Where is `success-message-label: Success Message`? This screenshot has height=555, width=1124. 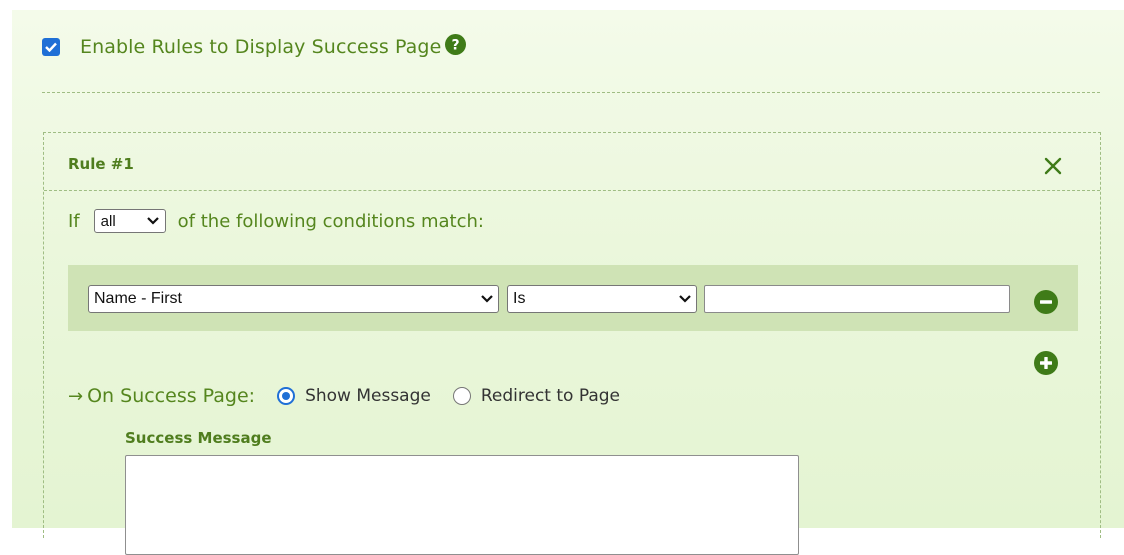 success-message-label: Success Message is located at coordinates (198, 438).